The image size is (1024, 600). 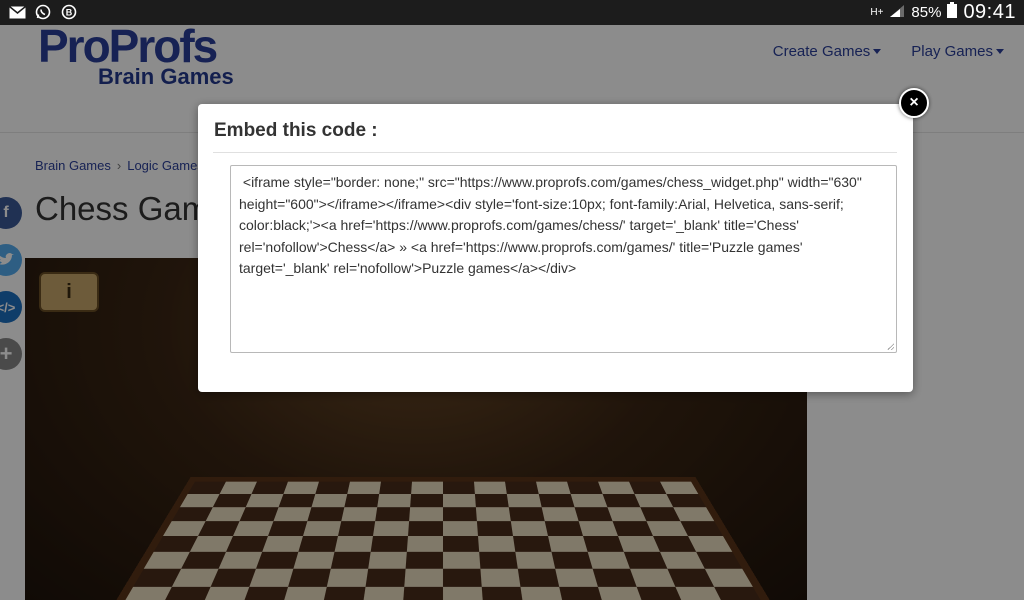 What do you see at coordinates (512, 12) in the screenshot?
I see `status-bar: B H+ 85% 09:41` at bounding box center [512, 12].